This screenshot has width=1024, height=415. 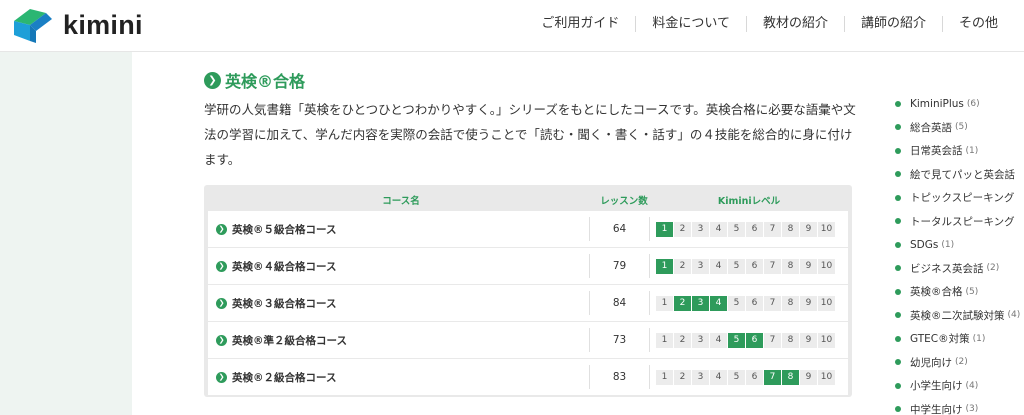 I want to click on course-name: 英検®２級合格コース, so click(x=284, y=377).